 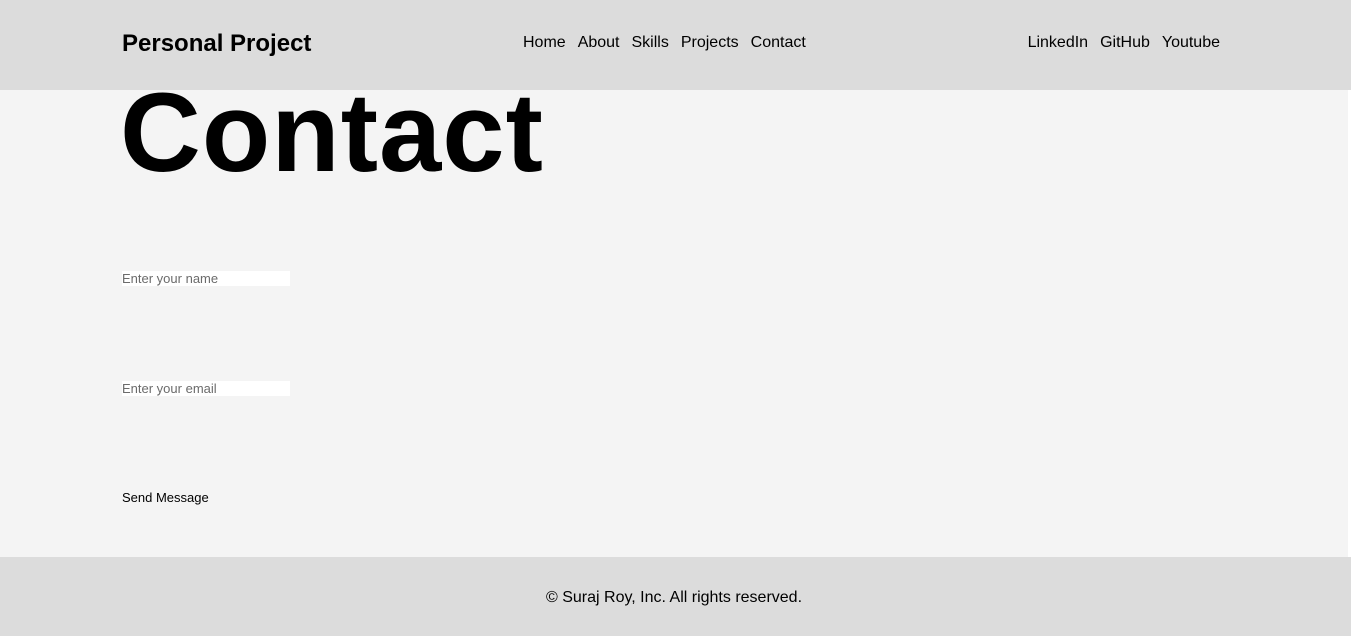 I want to click on nav-link-projects: Projects, so click(x=710, y=43).